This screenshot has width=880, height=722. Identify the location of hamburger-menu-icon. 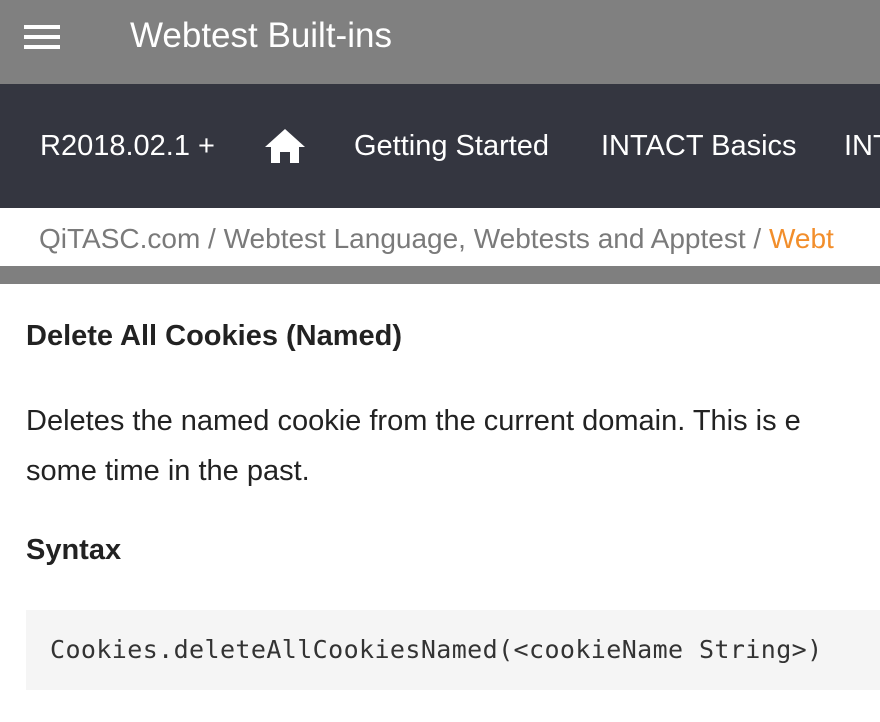
(42, 37).